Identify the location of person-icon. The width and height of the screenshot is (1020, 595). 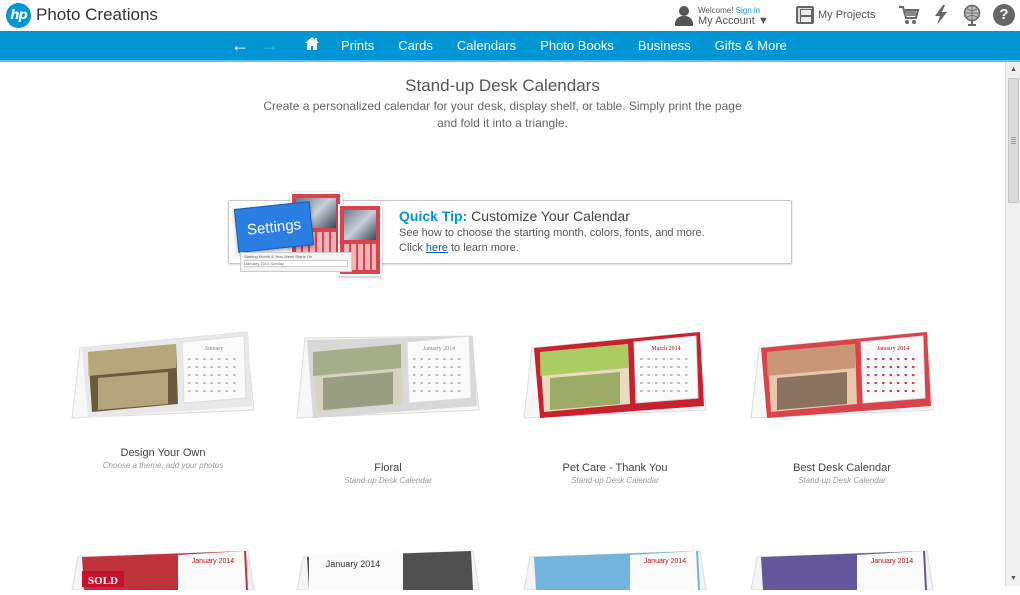
(684, 16).